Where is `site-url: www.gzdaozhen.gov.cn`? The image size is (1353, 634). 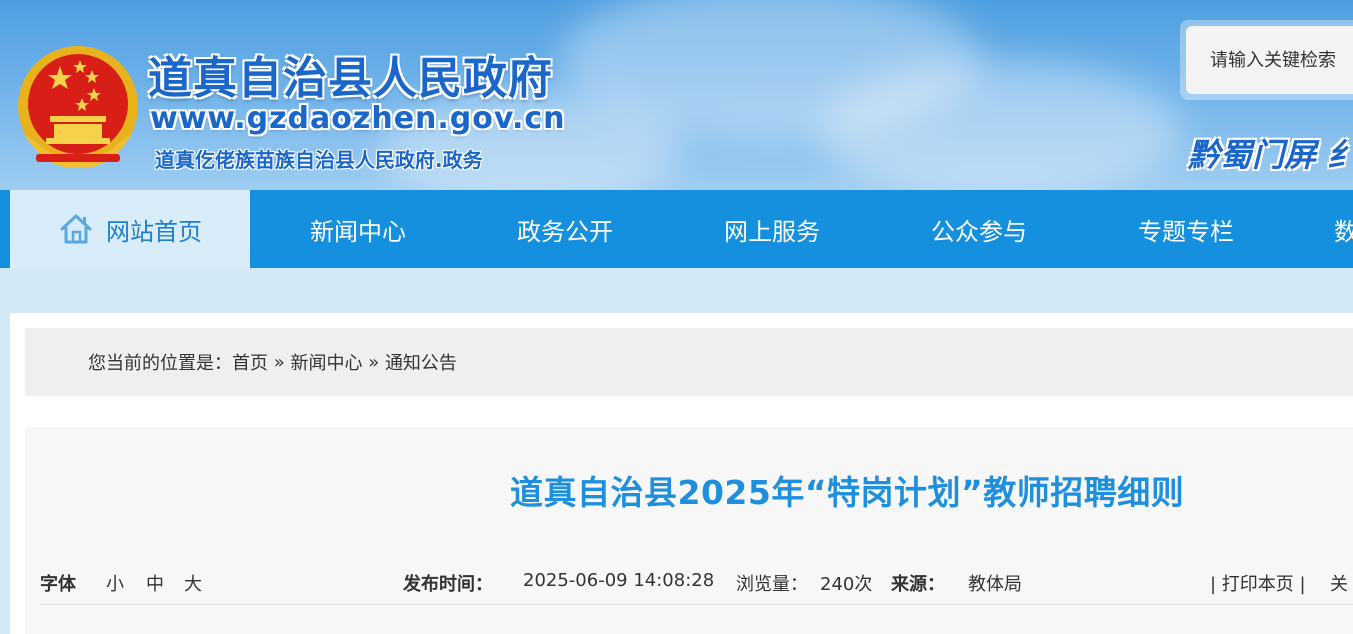 site-url: www.gzdaozhen.gov.cn is located at coordinates (358, 118).